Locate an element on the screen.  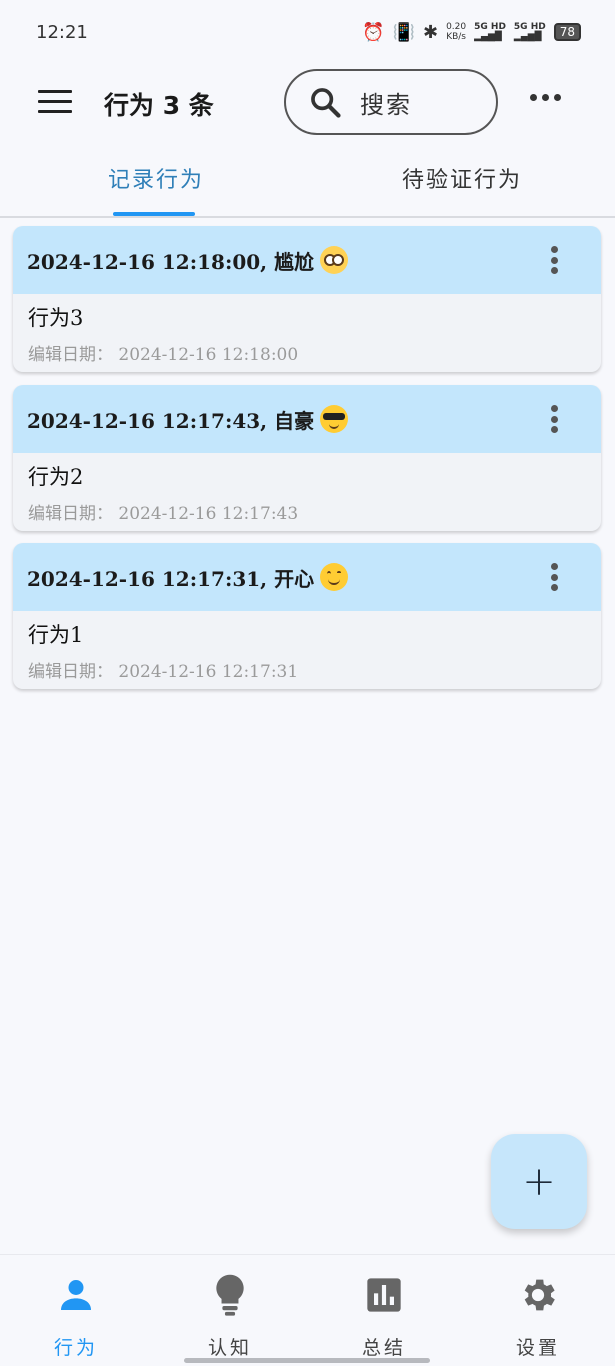
bluetooth-icon: ✱ is located at coordinates (430, 32).